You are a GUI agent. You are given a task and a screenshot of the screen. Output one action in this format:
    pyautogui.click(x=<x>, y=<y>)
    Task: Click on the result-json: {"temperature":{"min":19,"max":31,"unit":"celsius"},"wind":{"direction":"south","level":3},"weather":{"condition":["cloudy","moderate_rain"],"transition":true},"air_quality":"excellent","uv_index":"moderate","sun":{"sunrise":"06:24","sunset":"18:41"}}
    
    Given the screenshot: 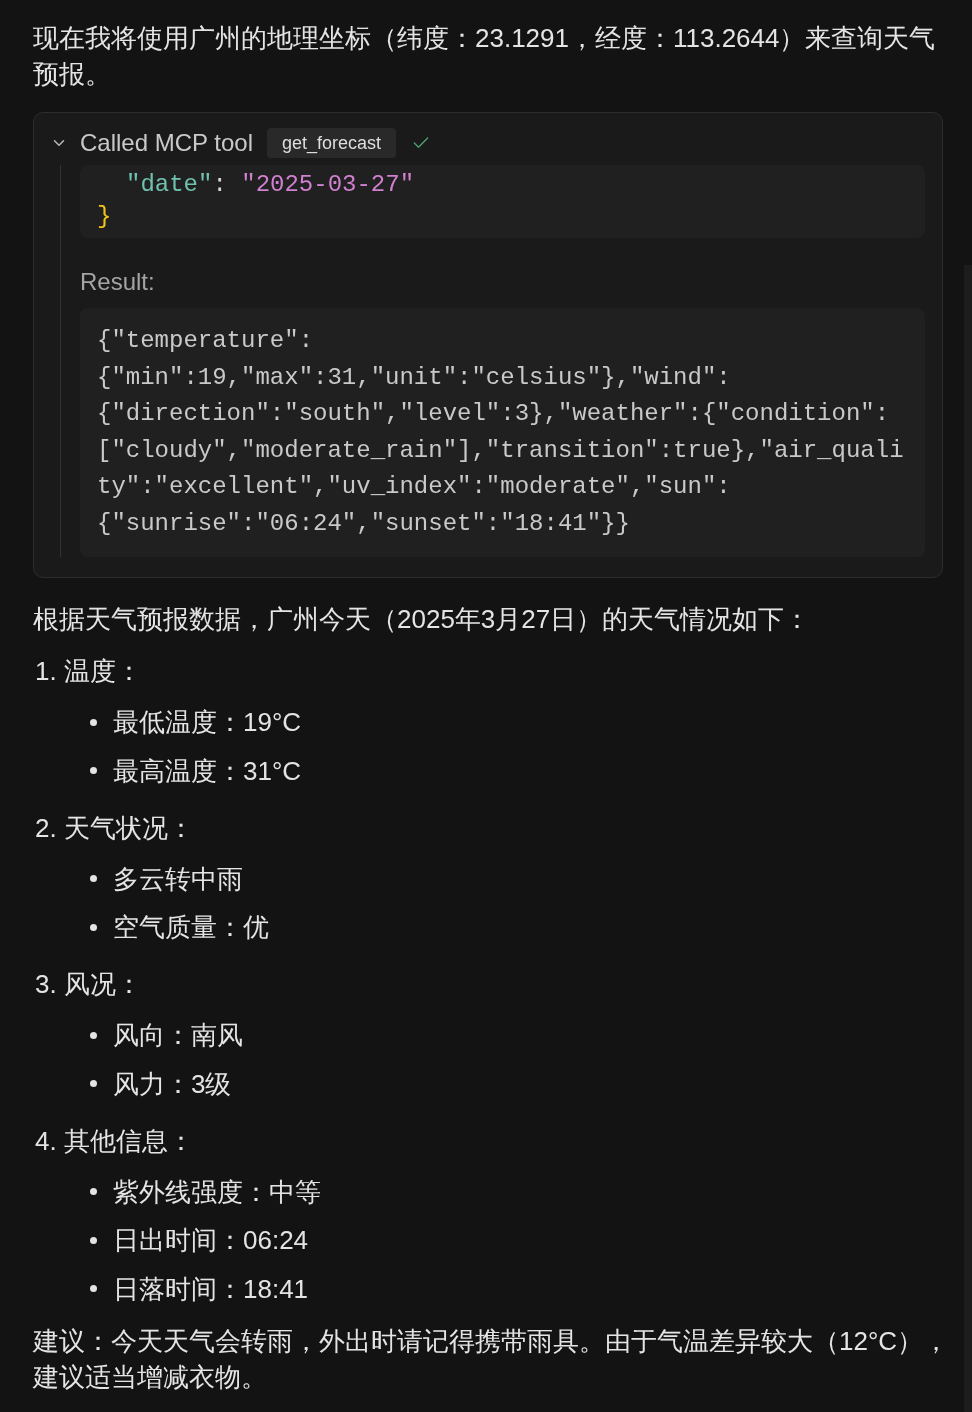 What is the action you would take?
    pyautogui.click(x=501, y=432)
    